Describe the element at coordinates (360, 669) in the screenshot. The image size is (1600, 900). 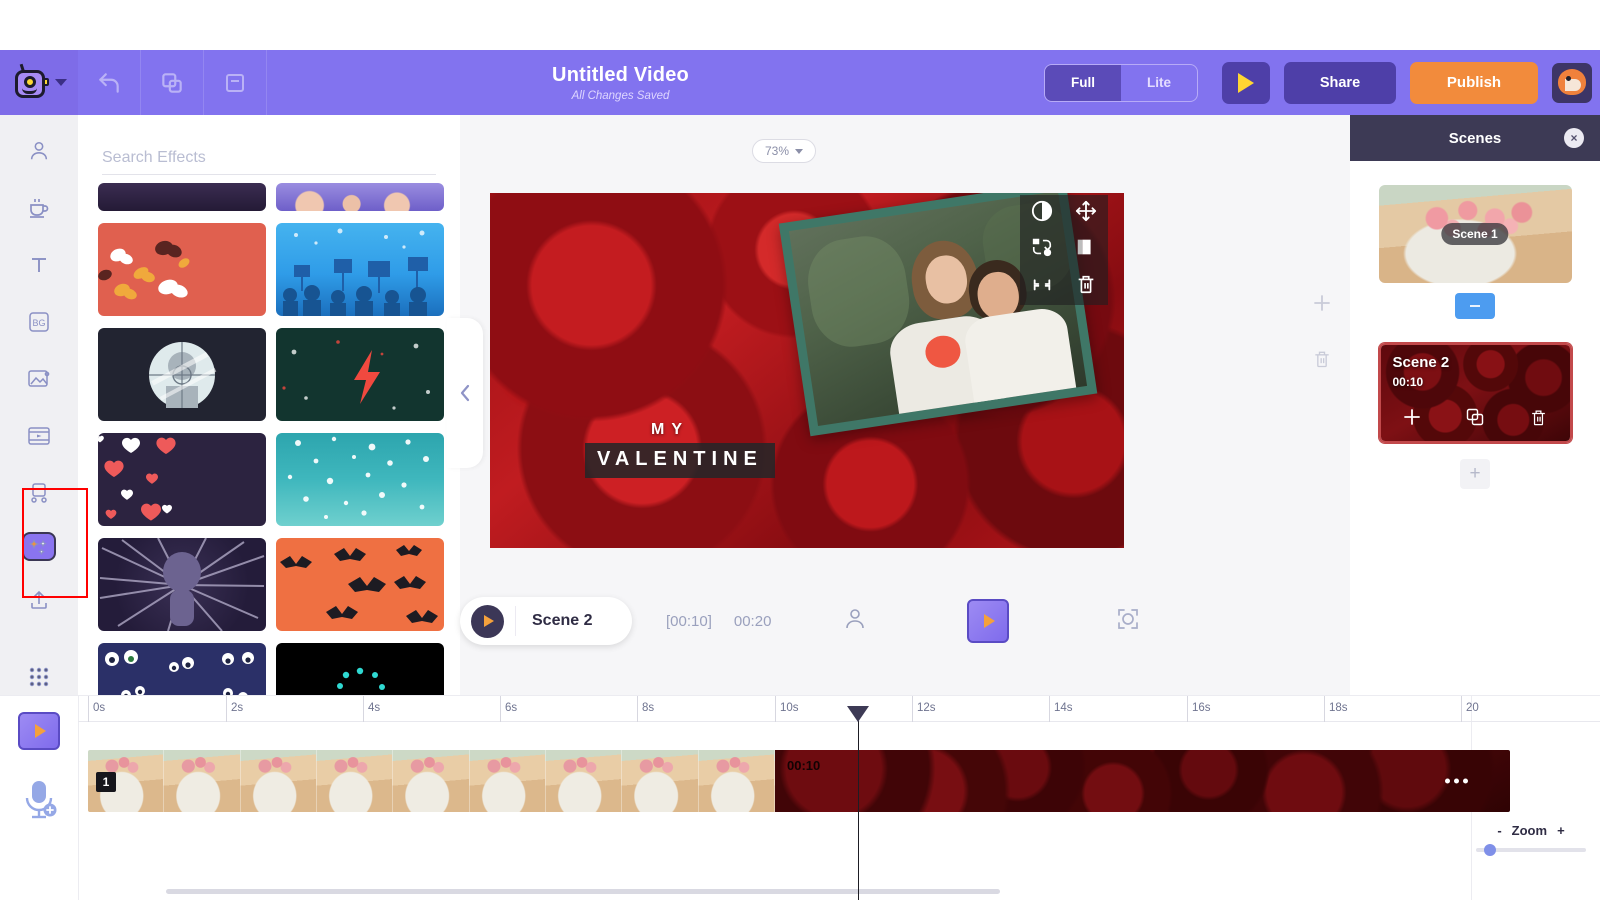
I see `effect-tile-loading-dots` at that location.